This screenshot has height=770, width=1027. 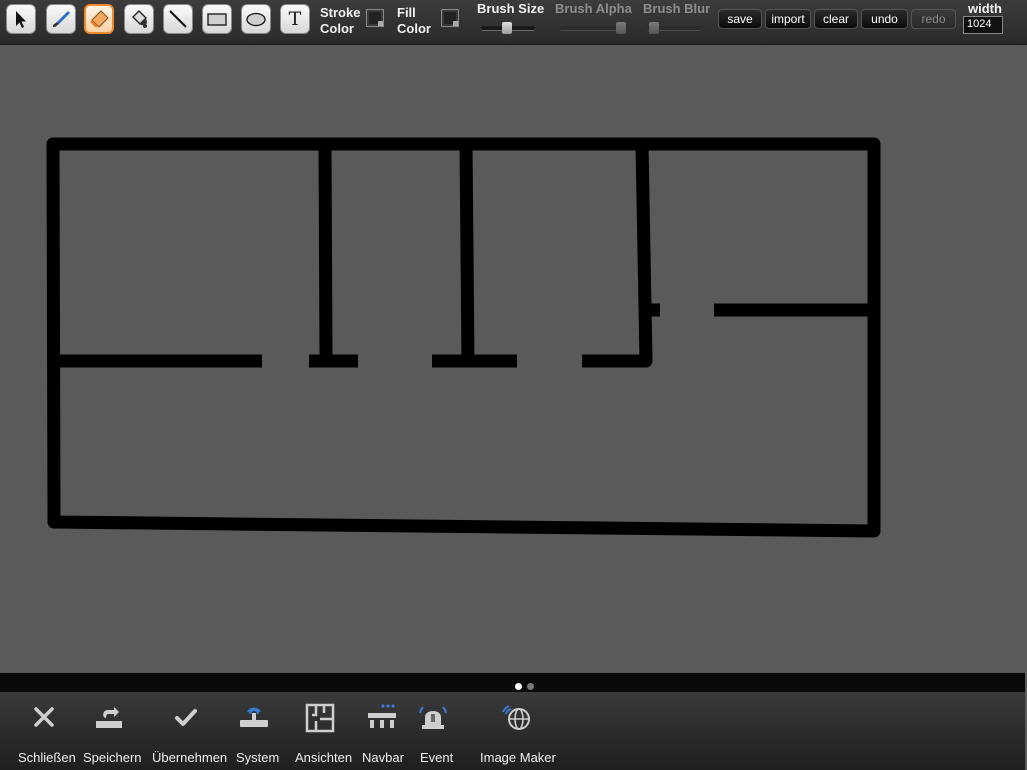 What do you see at coordinates (47, 757) in the screenshot?
I see `close-label: Schließen` at bounding box center [47, 757].